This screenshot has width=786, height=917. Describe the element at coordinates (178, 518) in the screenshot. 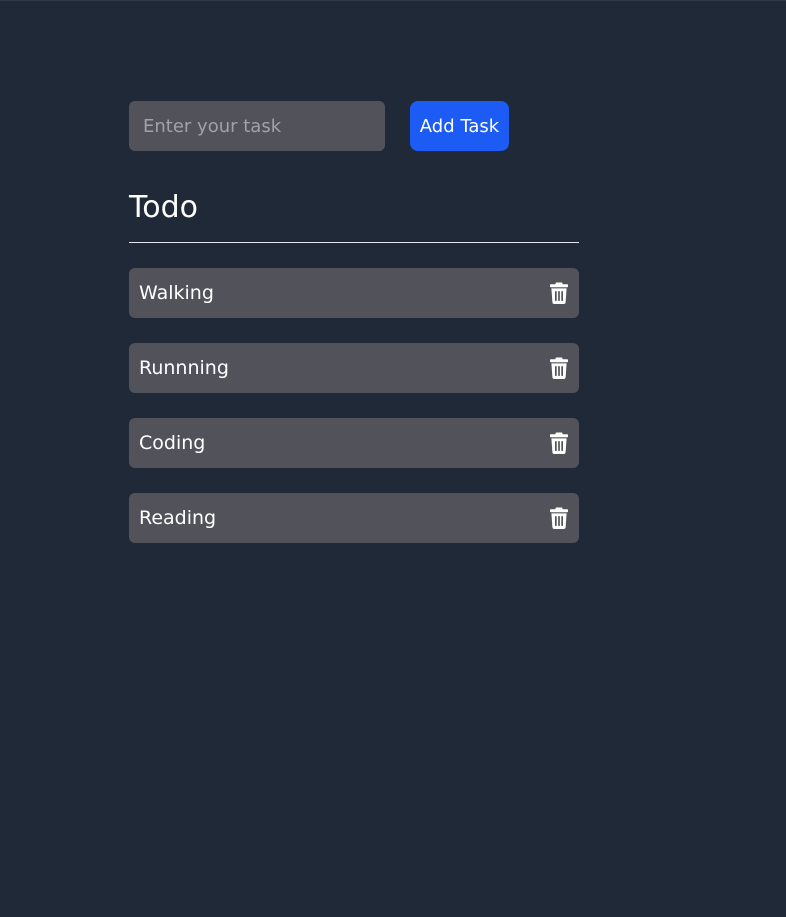

I see `task-label: Reading` at that location.